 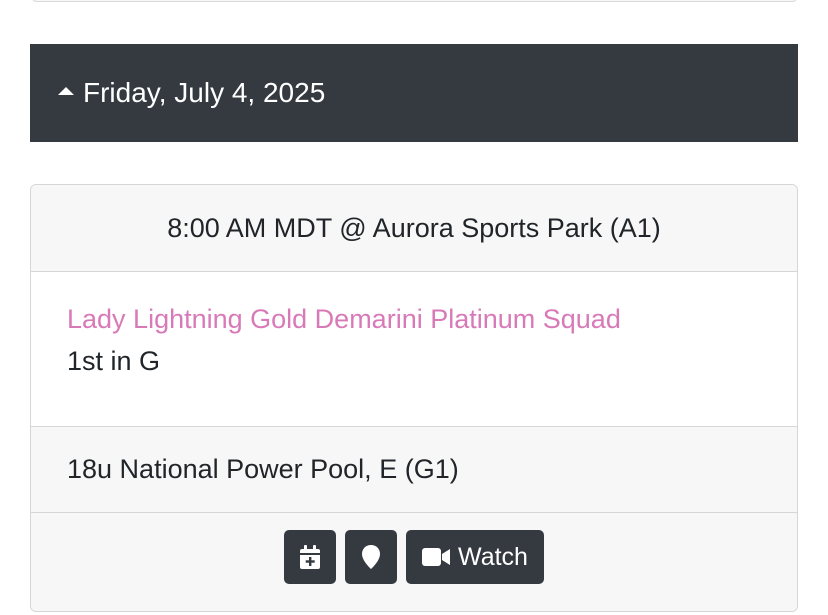 I want to click on add-to-calendar-button, so click(x=310, y=557).